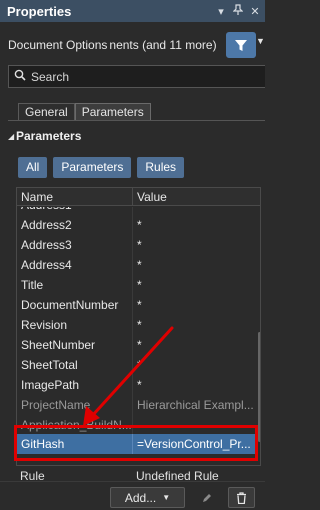 This screenshot has width=320, height=510. What do you see at coordinates (39, 11) in the screenshot?
I see `panel-title: Properties` at bounding box center [39, 11].